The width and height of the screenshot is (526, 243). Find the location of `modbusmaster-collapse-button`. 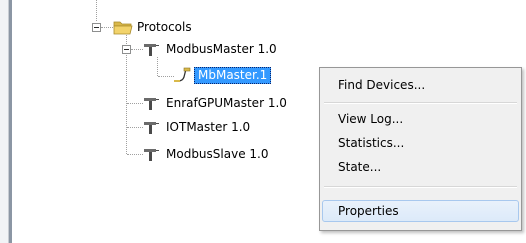

modbusmaster-collapse-button is located at coordinates (126, 49).